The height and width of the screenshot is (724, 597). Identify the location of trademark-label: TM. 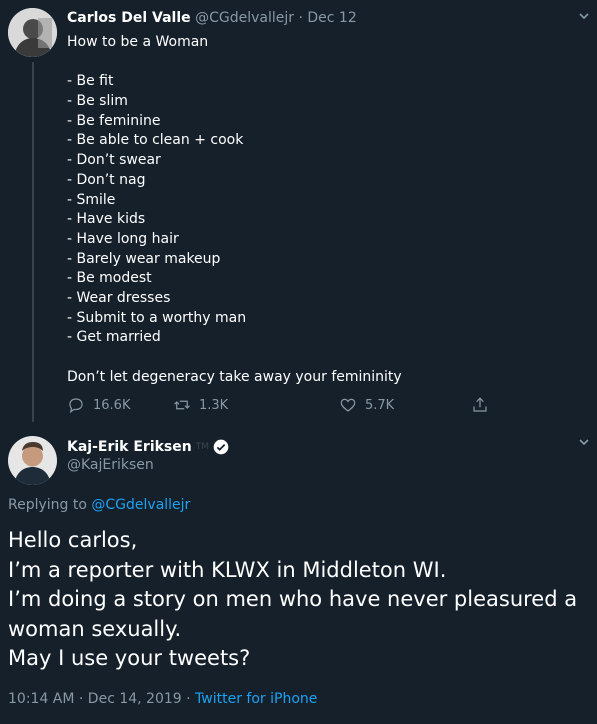
(202, 447).